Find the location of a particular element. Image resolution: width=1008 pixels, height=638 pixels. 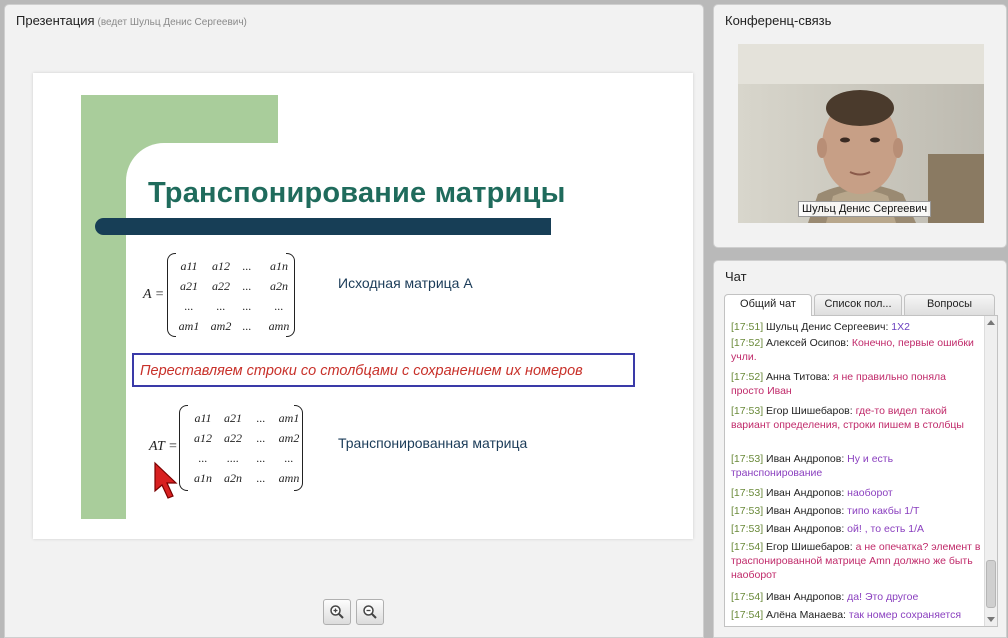

speaker-name-tag: Шульц Денис Сергеевич is located at coordinates (865, 209).